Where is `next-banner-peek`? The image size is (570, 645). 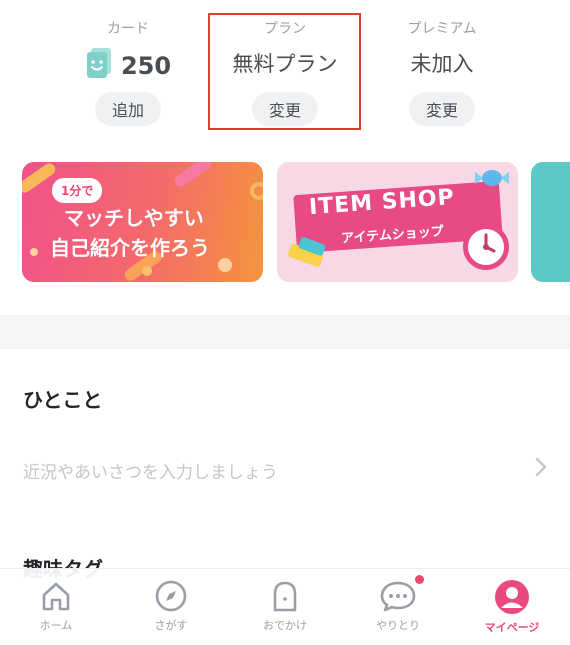 next-banner-peek is located at coordinates (550, 222).